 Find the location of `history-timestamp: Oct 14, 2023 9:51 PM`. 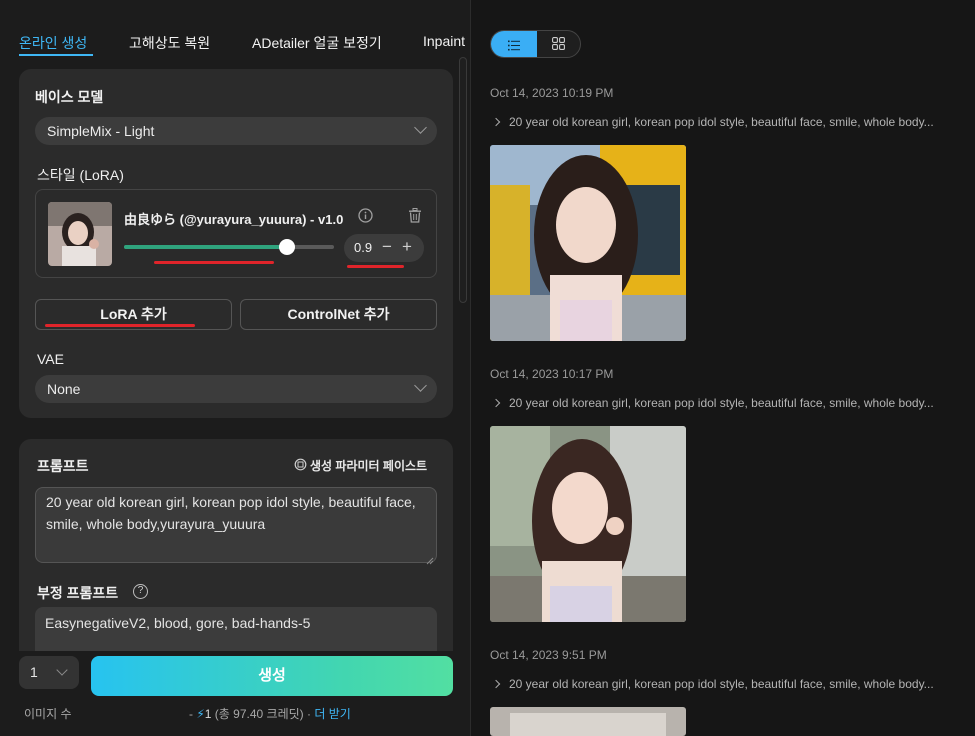

history-timestamp: Oct 14, 2023 9:51 PM is located at coordinates (548, 655).